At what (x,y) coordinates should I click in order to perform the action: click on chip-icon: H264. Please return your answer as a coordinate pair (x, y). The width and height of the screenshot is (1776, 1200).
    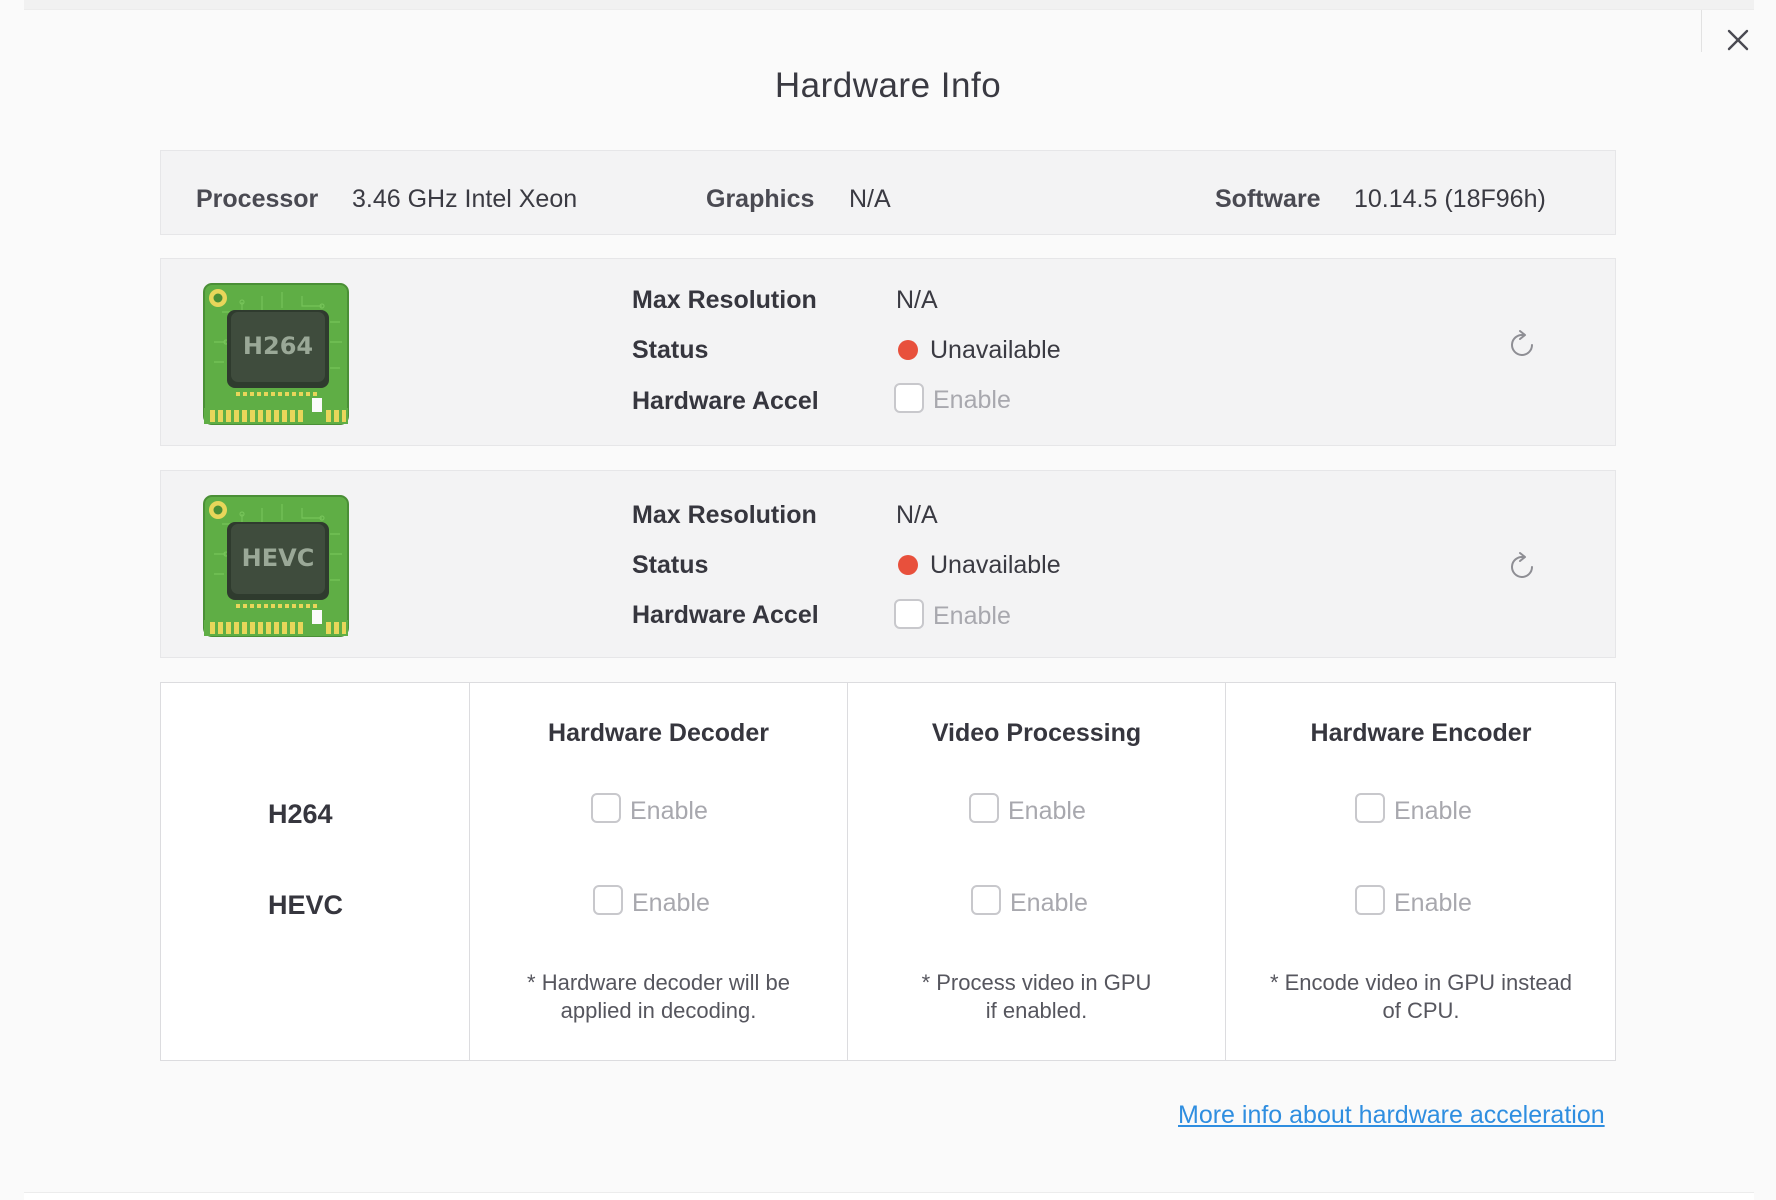
    Looking at the image, I should click on (276, 354).